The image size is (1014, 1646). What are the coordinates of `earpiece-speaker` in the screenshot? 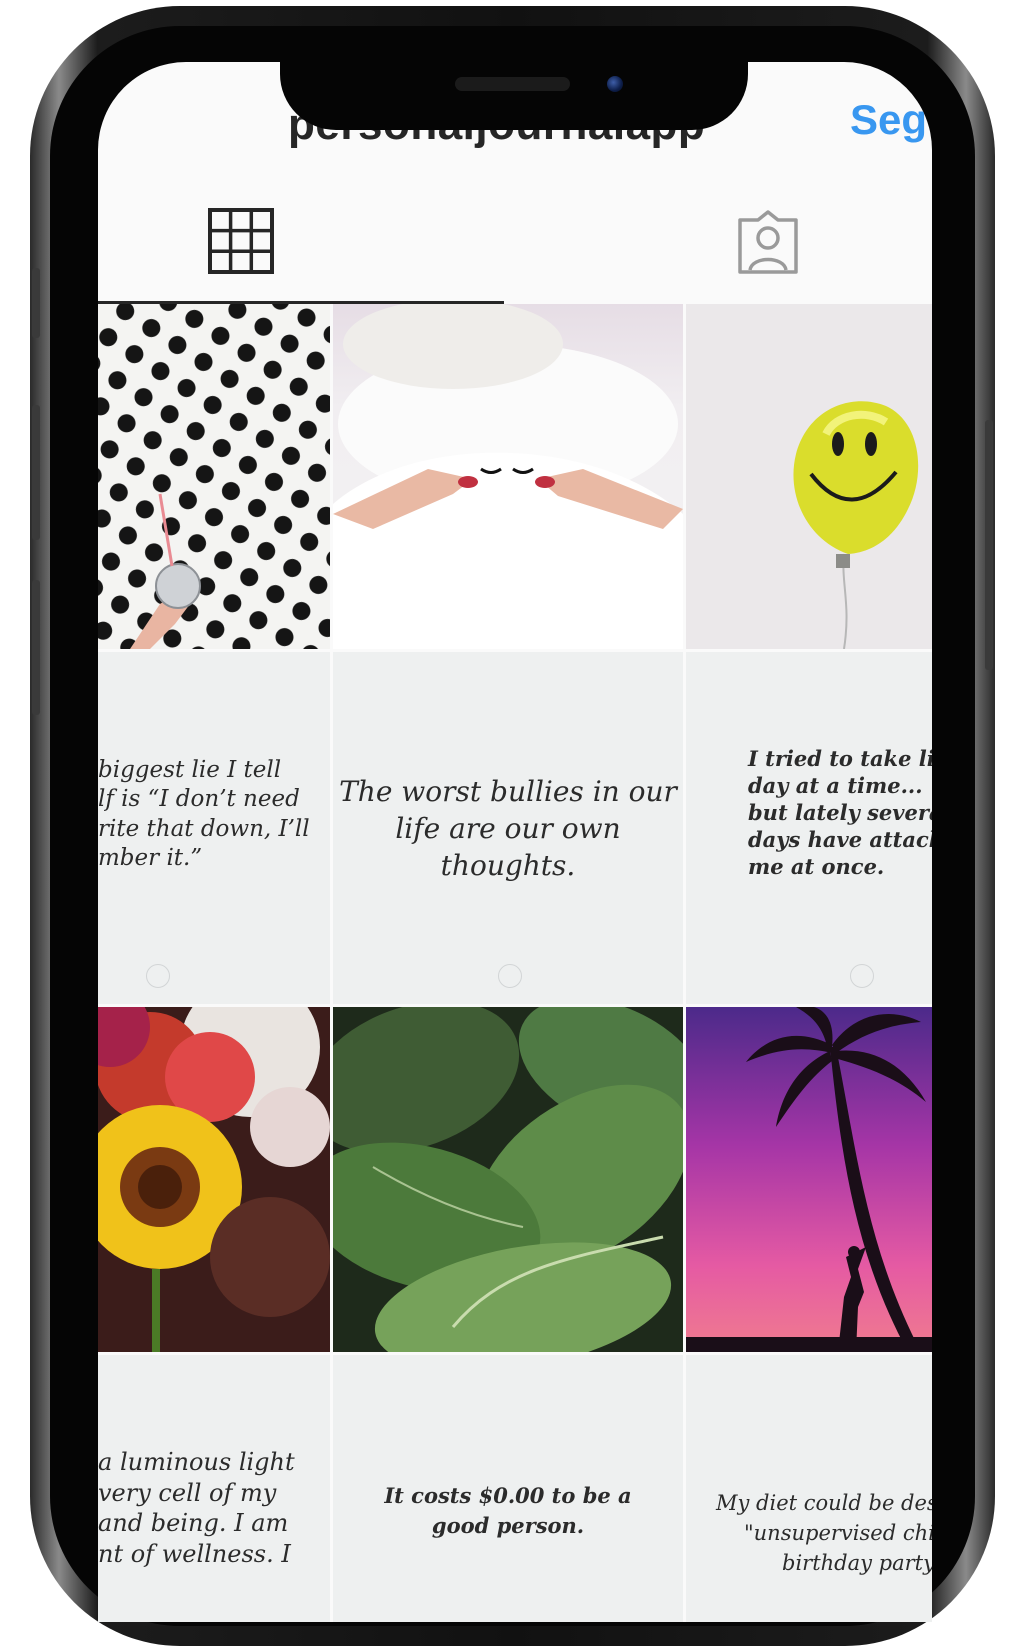 It's located at (512, 84).